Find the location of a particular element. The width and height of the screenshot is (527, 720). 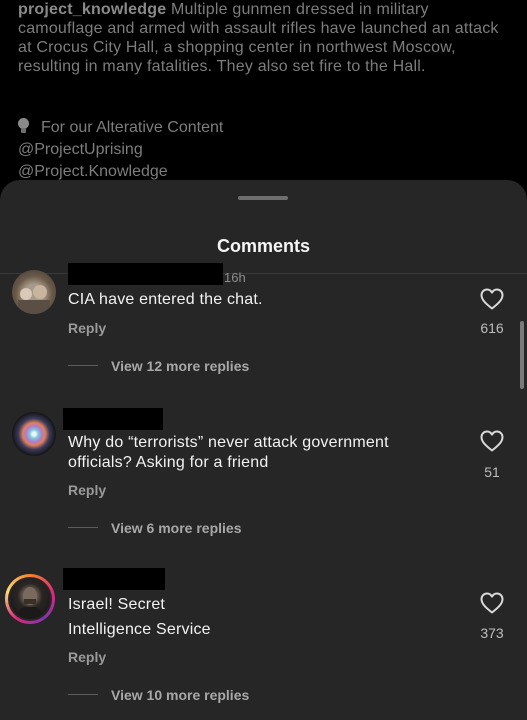

lightbulb-icon is located at coordinates (23, 126).